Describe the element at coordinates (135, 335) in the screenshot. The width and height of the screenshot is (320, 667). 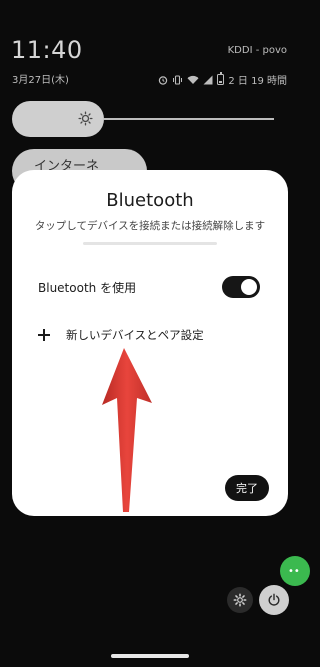
I see `pair-new-device-label: 新しいデバイスとペア設定` at that location.